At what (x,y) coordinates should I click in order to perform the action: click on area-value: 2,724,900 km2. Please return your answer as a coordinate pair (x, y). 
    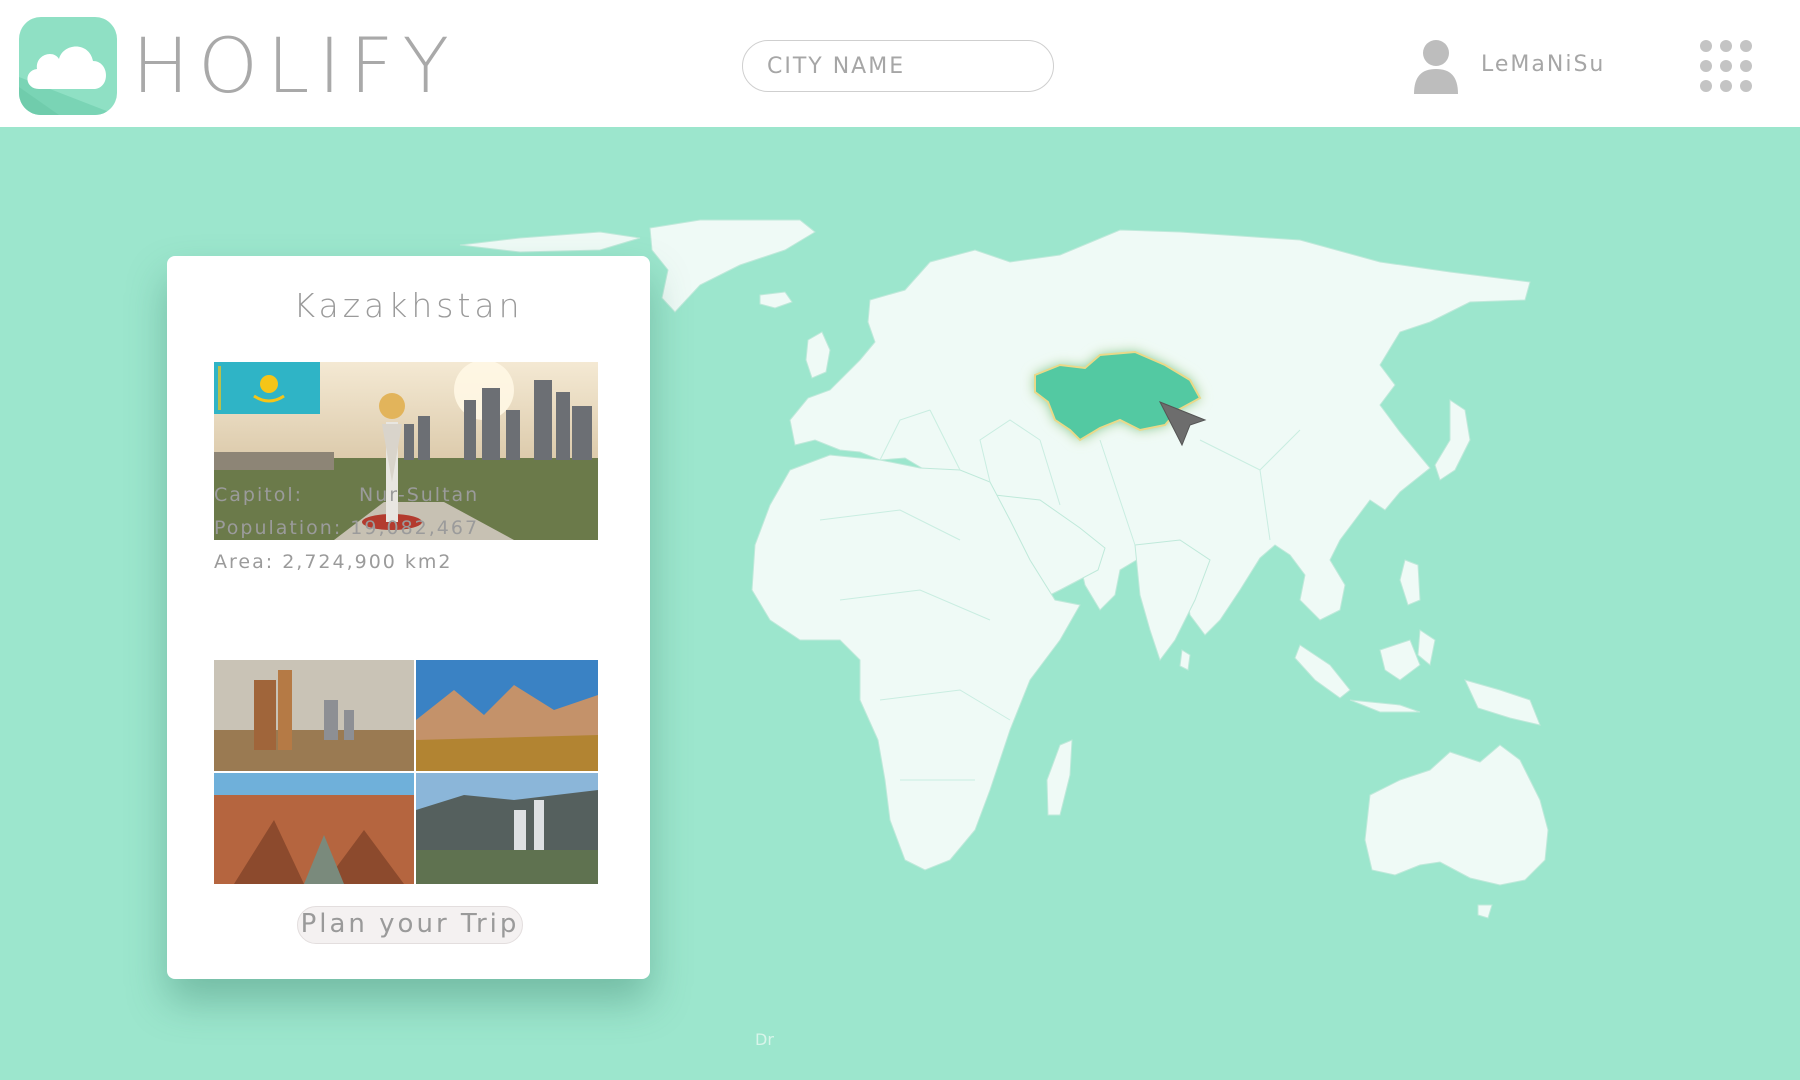
    Looking at the image, I should click on (367, 562).